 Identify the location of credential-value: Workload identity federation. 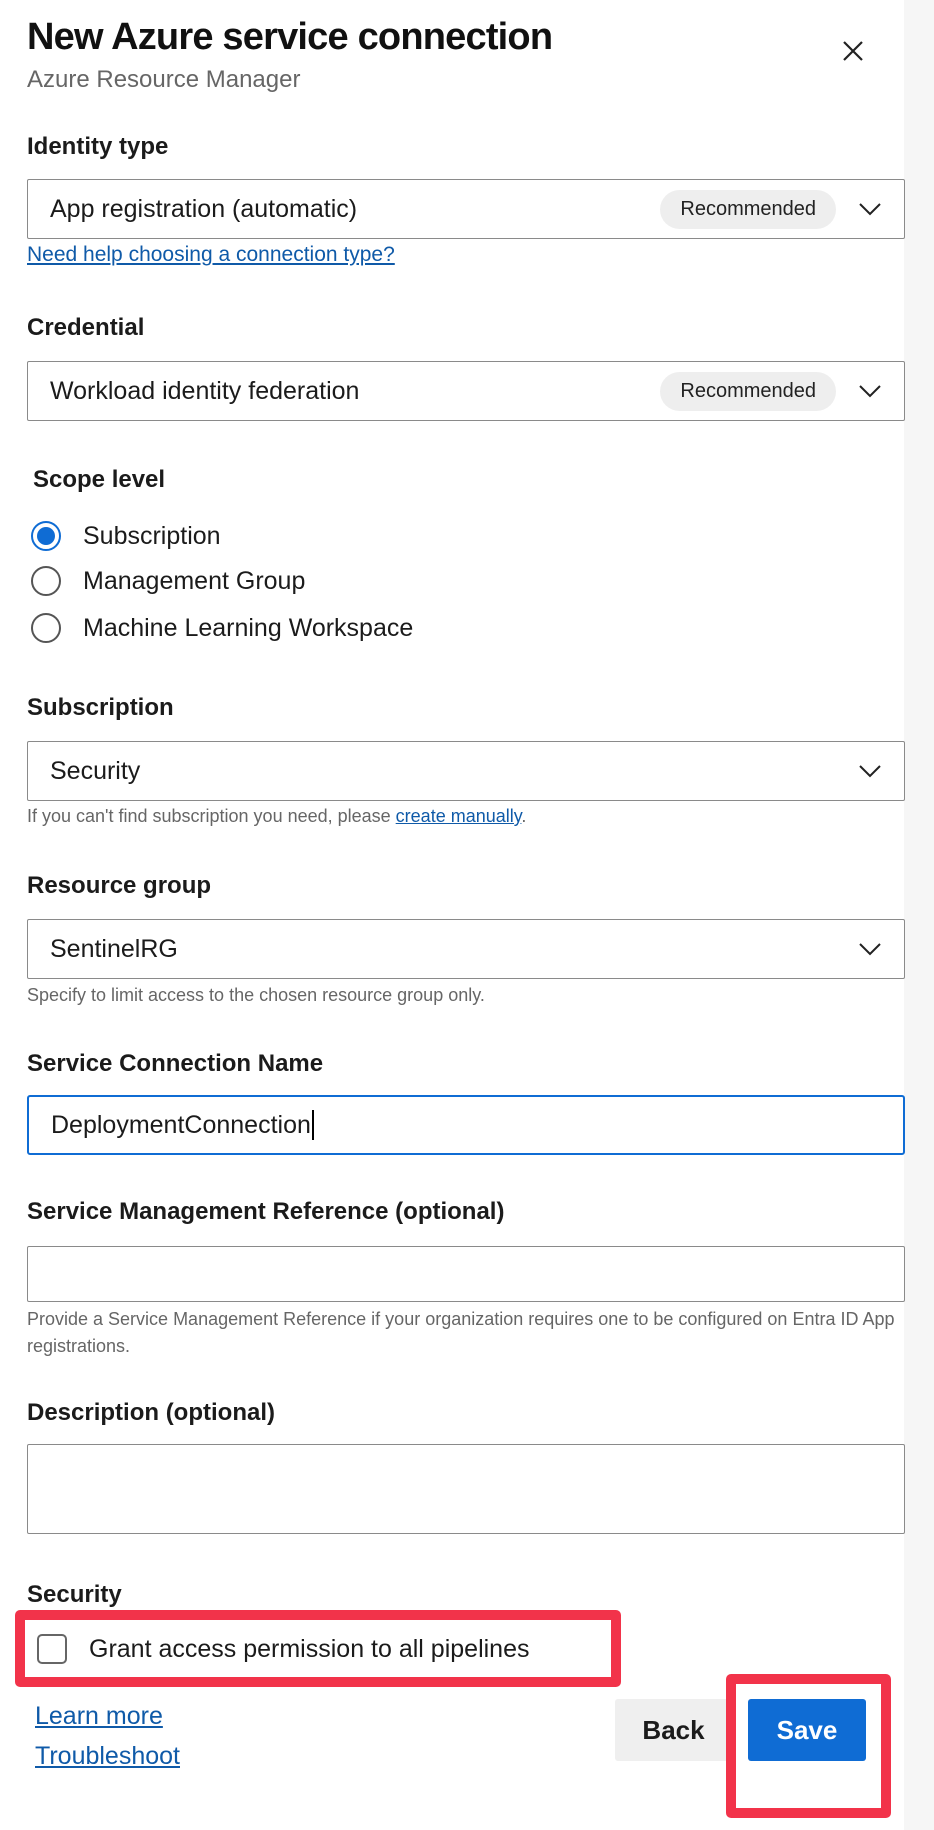
(205, 390).